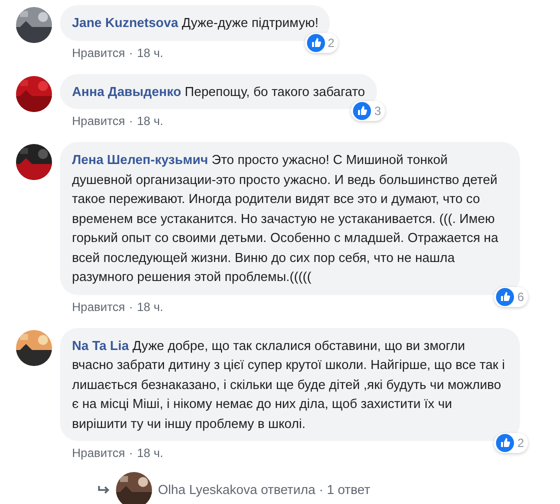 Image resolution: width=560 pixels, height=504 pixels. What do you see at coordinates (264, 490) in the screenshot?
I see `replies-link: Olha Lyeskakova ответила · 1 ответ` at bounding box center [264, 490].